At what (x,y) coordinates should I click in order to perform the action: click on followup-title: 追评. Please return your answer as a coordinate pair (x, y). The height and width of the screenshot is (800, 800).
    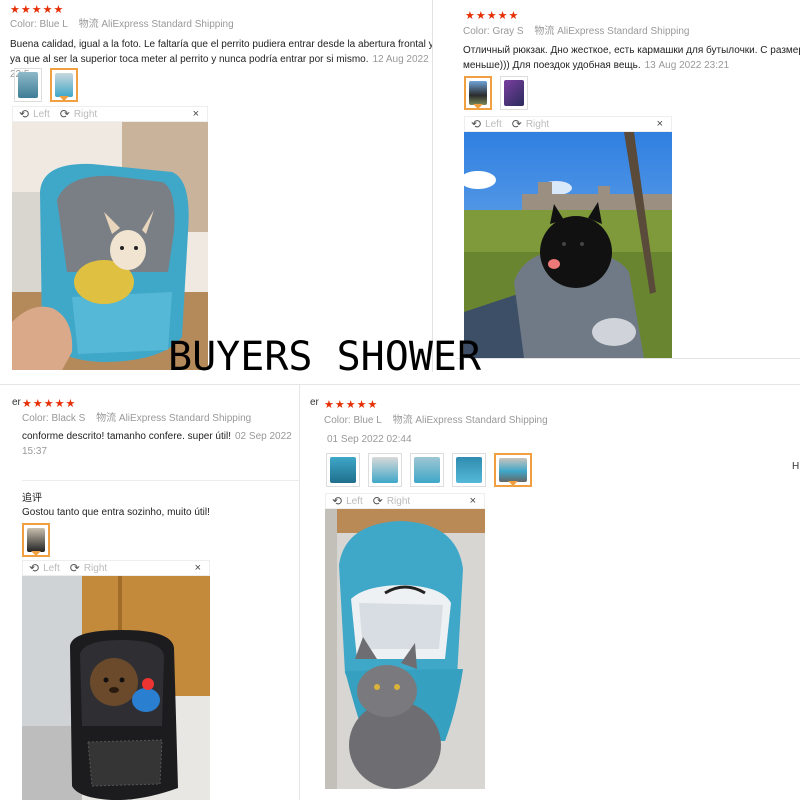
    Looking at the image, I should click on (32, 498).